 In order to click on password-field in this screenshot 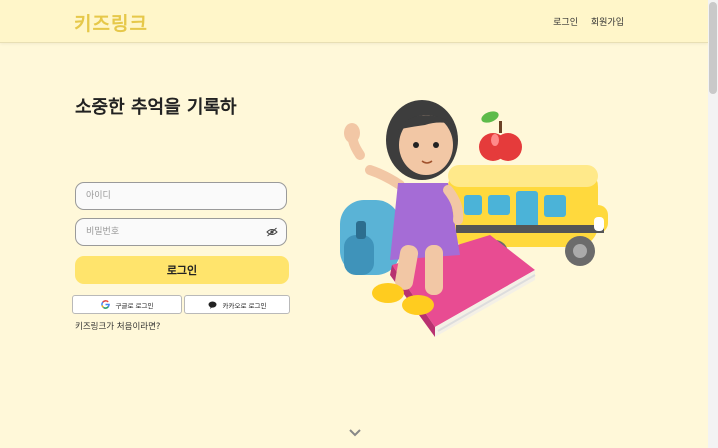, I will do `click(181, 232)`.